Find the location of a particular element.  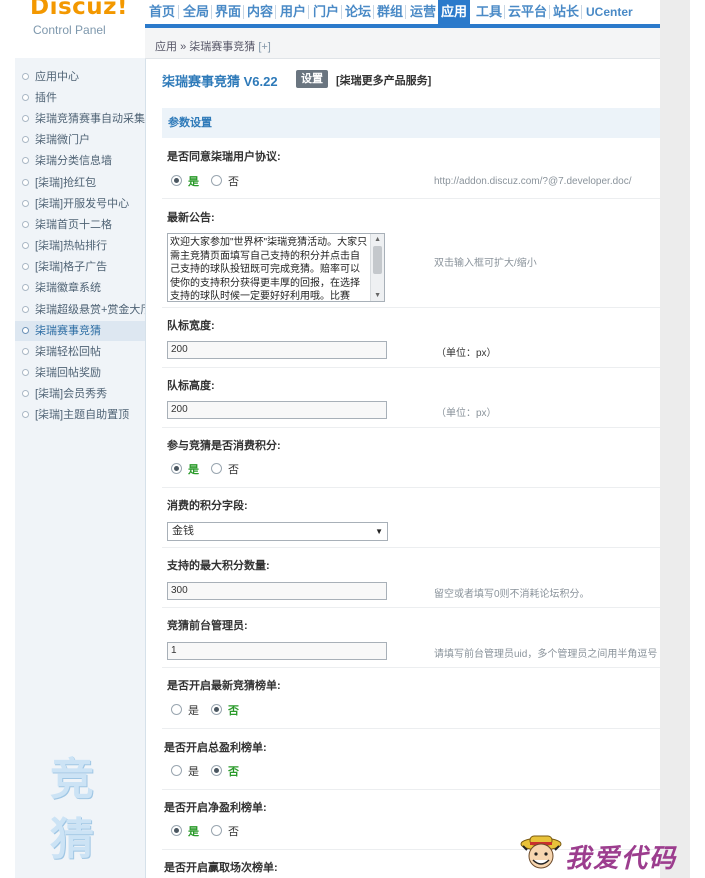

latest-rank-yes-label: 是 is located at coordinates (193, 710).